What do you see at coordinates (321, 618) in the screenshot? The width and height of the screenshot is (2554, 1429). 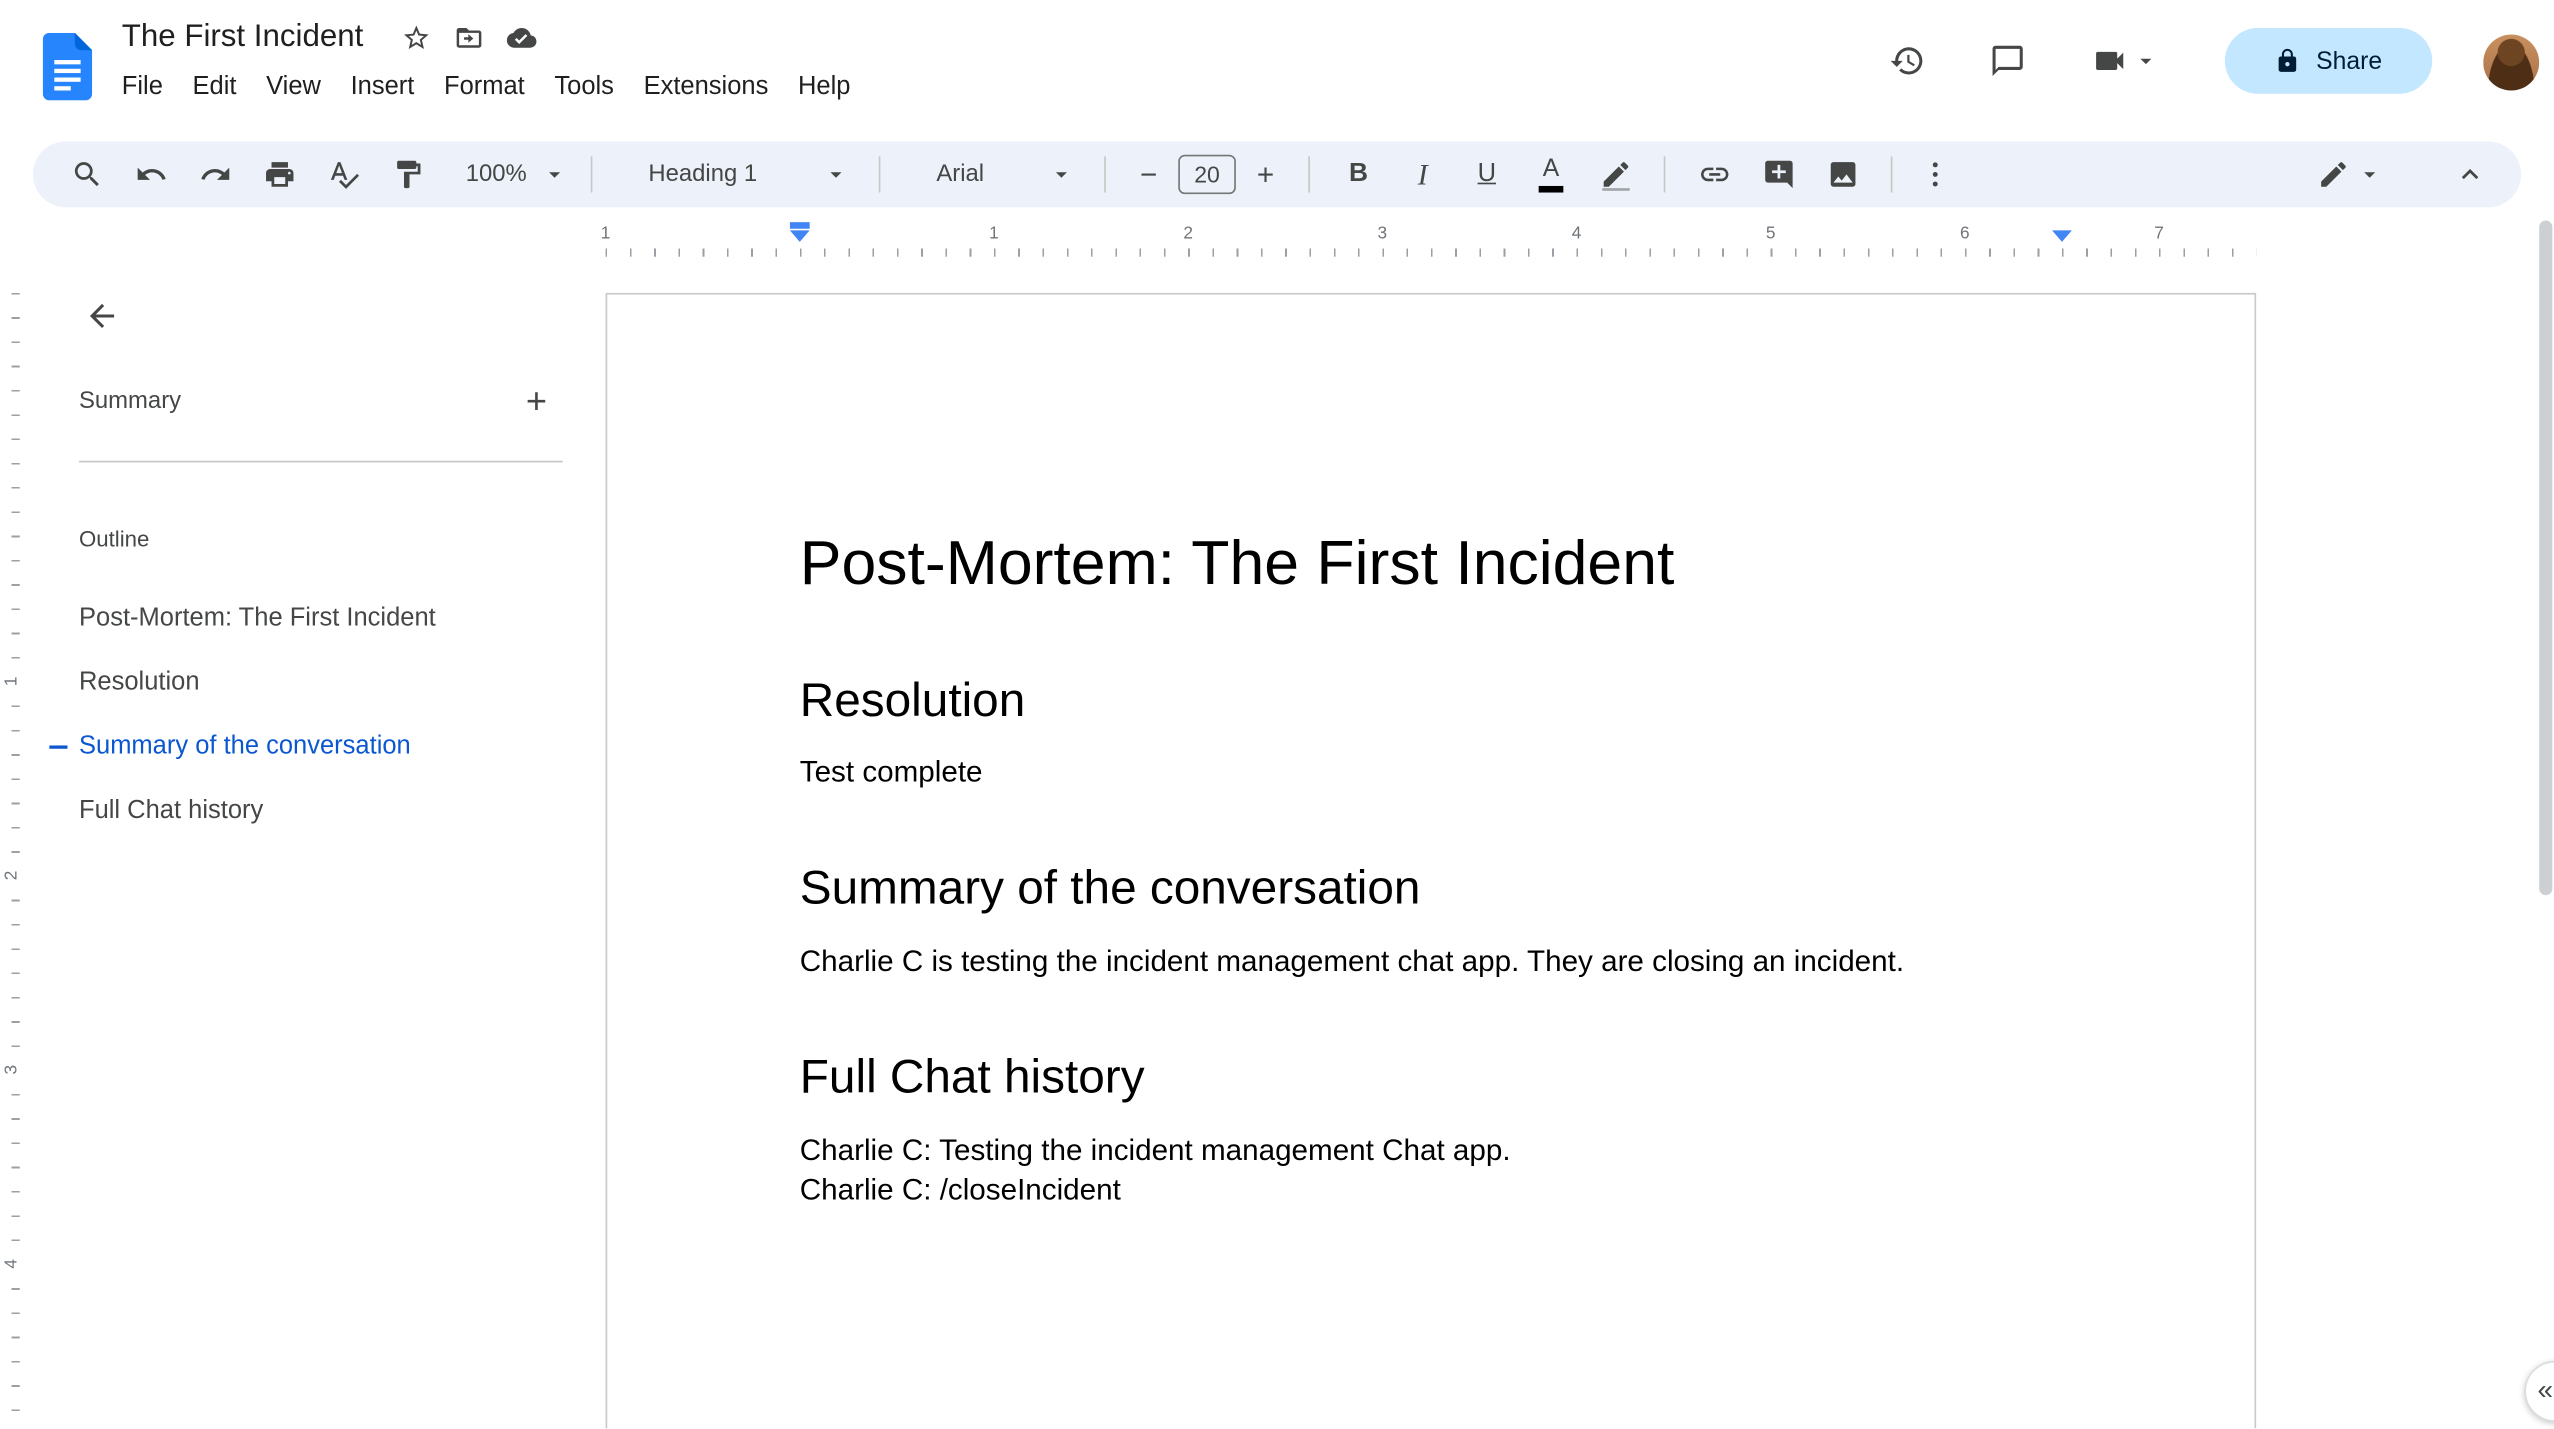 I see `outline-item: Post-Mortem: The First Incident` at bounding box center [321, 618].